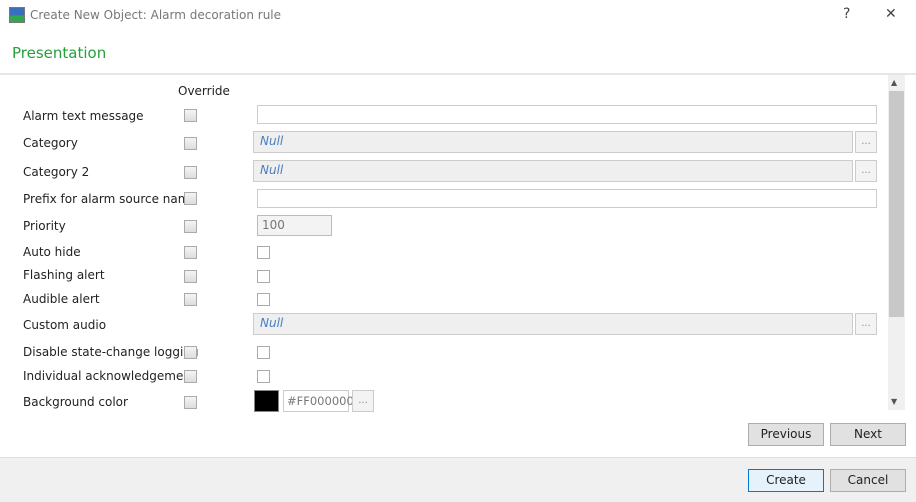 Image resolution: width=916 pixels, height=502 pixels. Describe the element at coordinates (266, 401) in the screenshot. I see `color-swatch` at that location.